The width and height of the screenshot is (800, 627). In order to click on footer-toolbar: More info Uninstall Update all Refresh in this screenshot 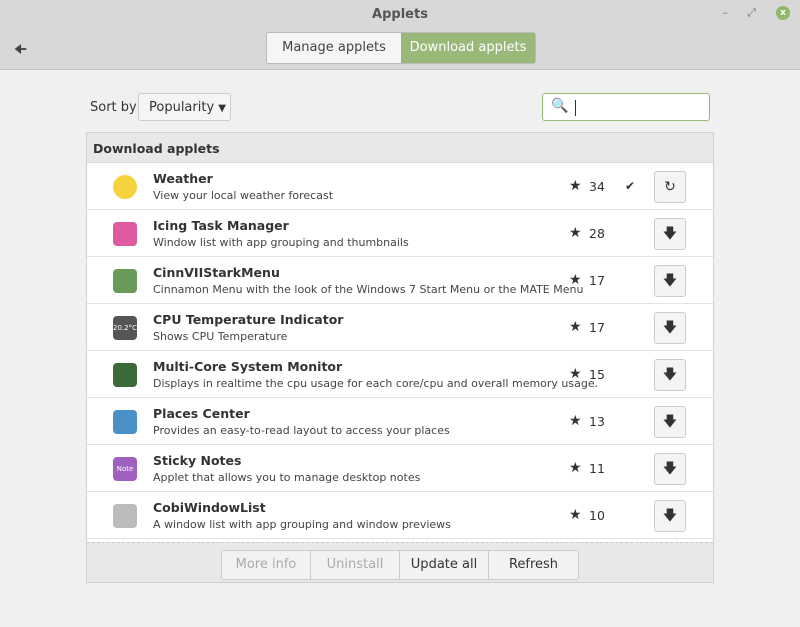, I will do `click(400, 562)`.